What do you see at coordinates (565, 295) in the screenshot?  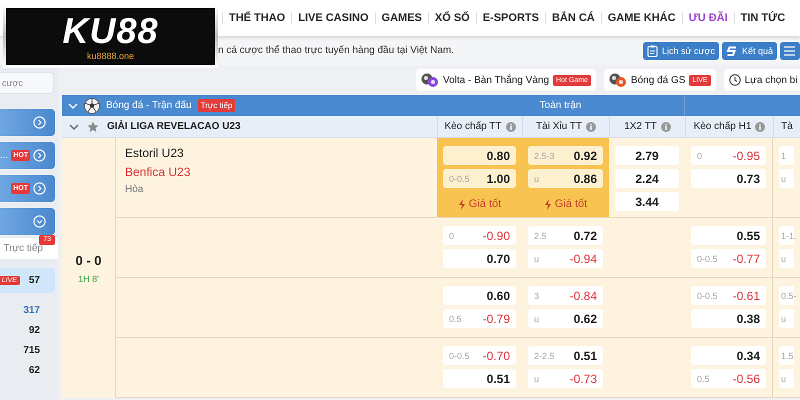 I see `odds-cell: 3 -0.84` at bounding box center [565, 295].